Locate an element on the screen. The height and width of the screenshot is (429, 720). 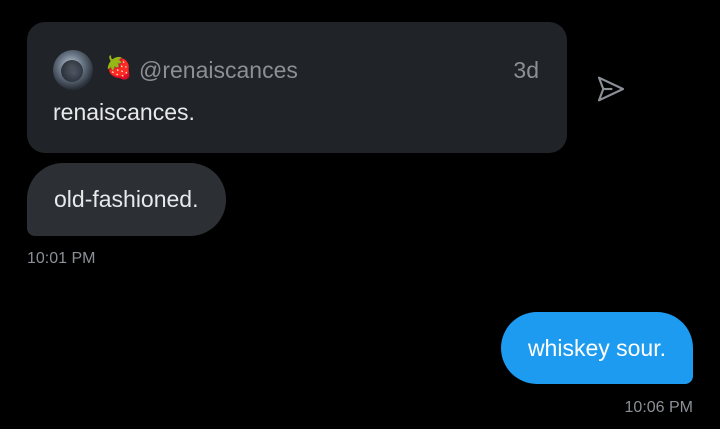
outgoing-message-time: 10:06 PM is located at coordinates (658, 407).